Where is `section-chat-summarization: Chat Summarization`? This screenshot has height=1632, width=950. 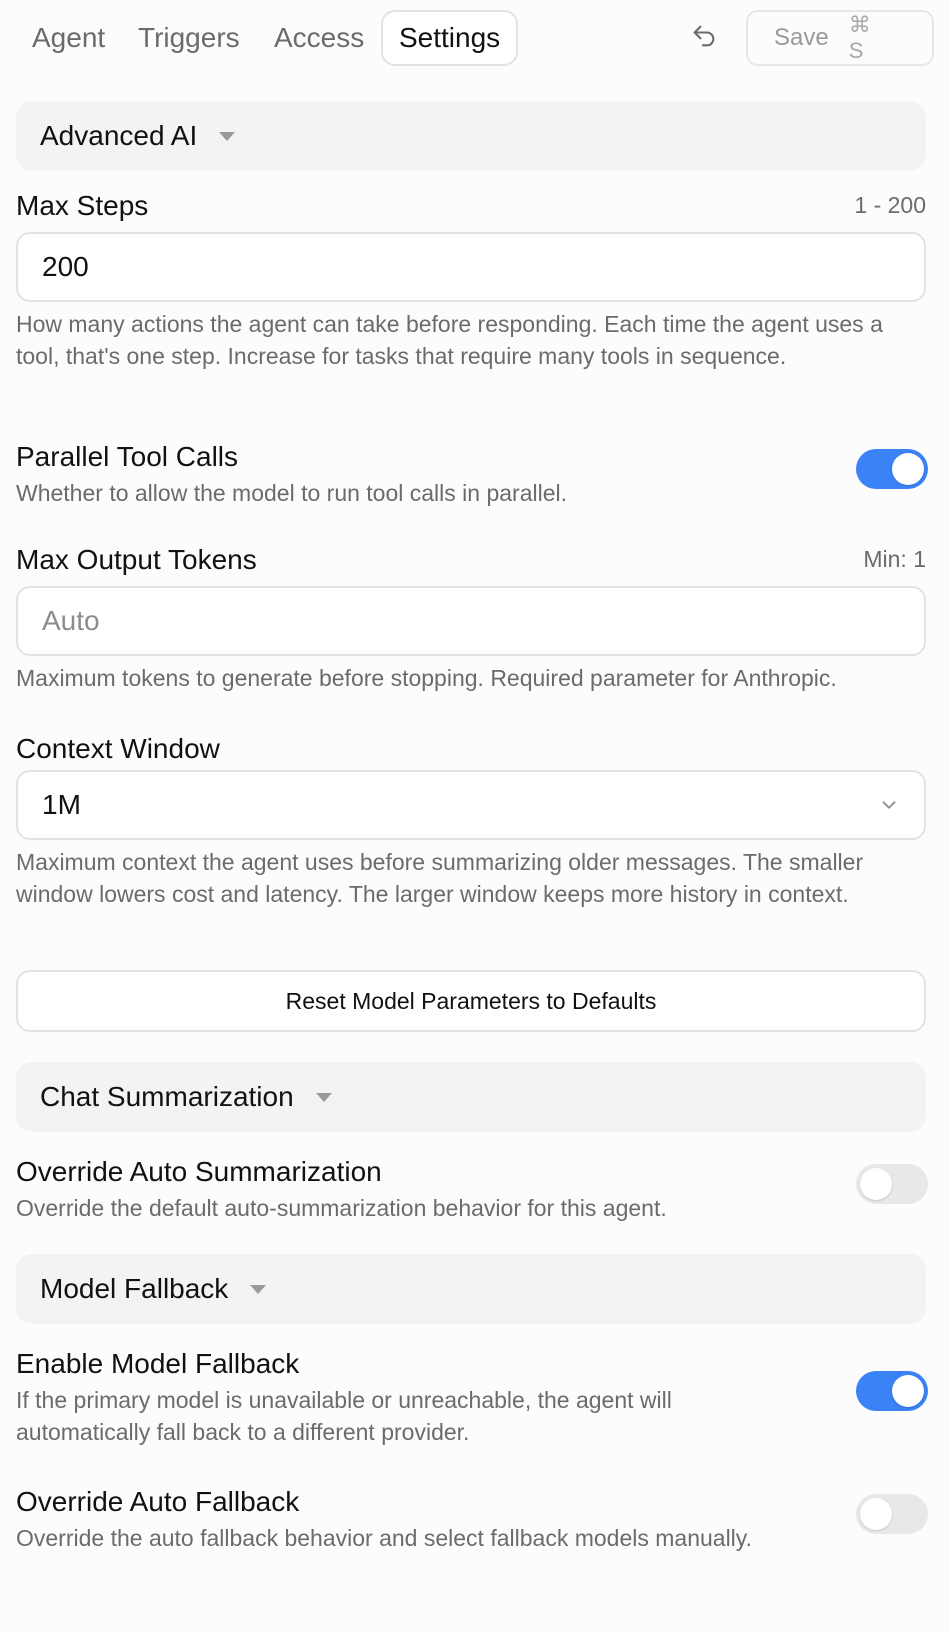 section-chat-summarization: Chat Summarization is located at coordinates (471, 1097).